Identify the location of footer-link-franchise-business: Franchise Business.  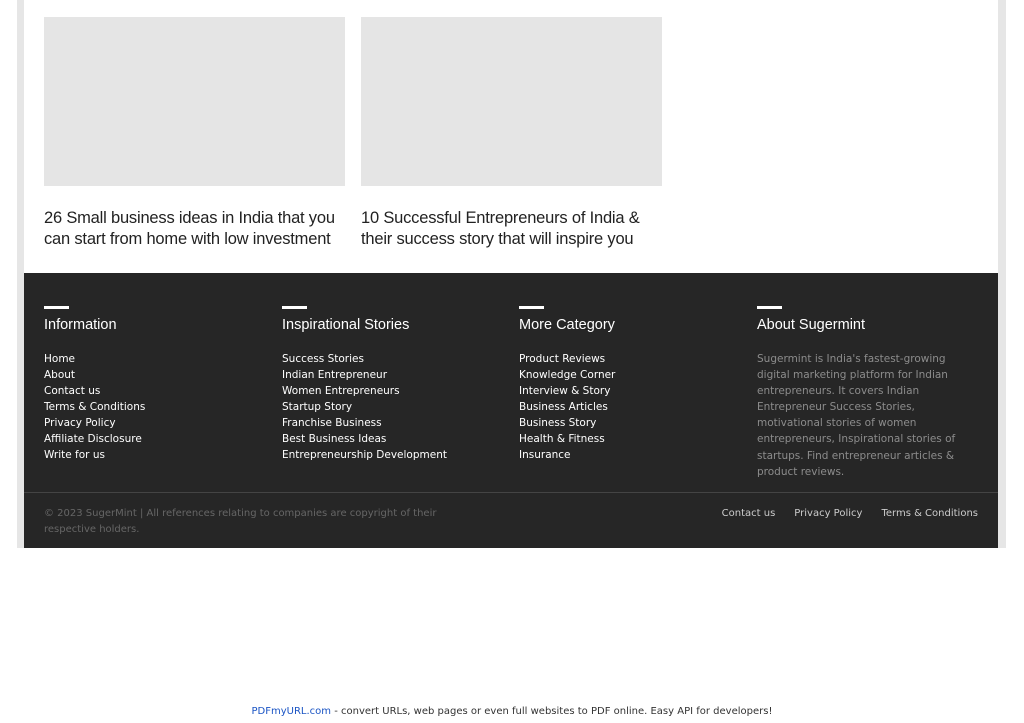
(332, 423).